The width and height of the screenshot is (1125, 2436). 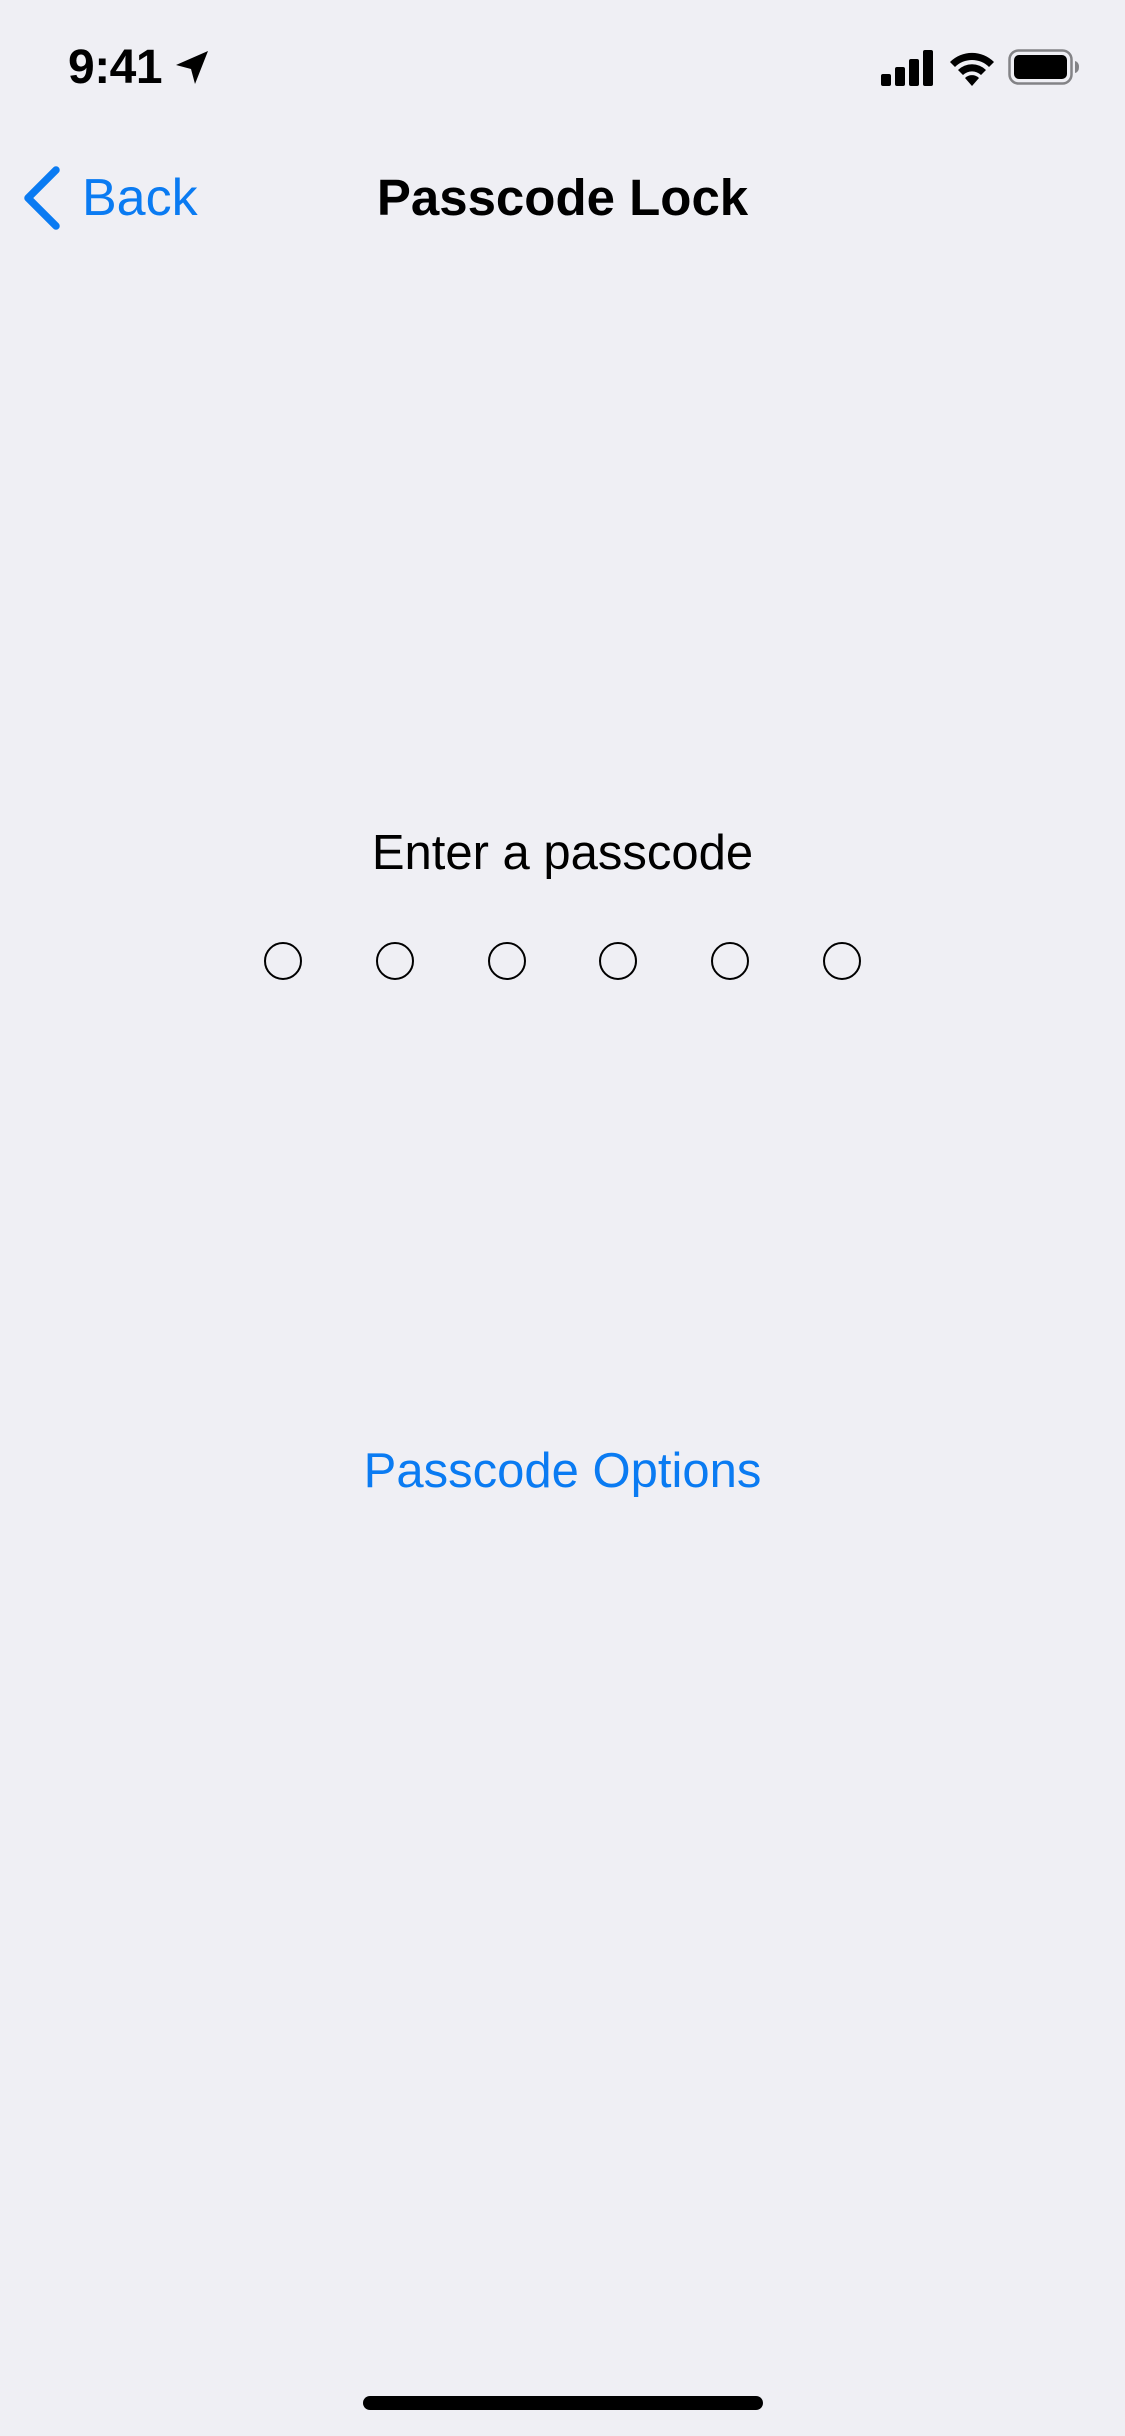 I want to click on page-title: Passcode Lock, so click(x=562, y=197).